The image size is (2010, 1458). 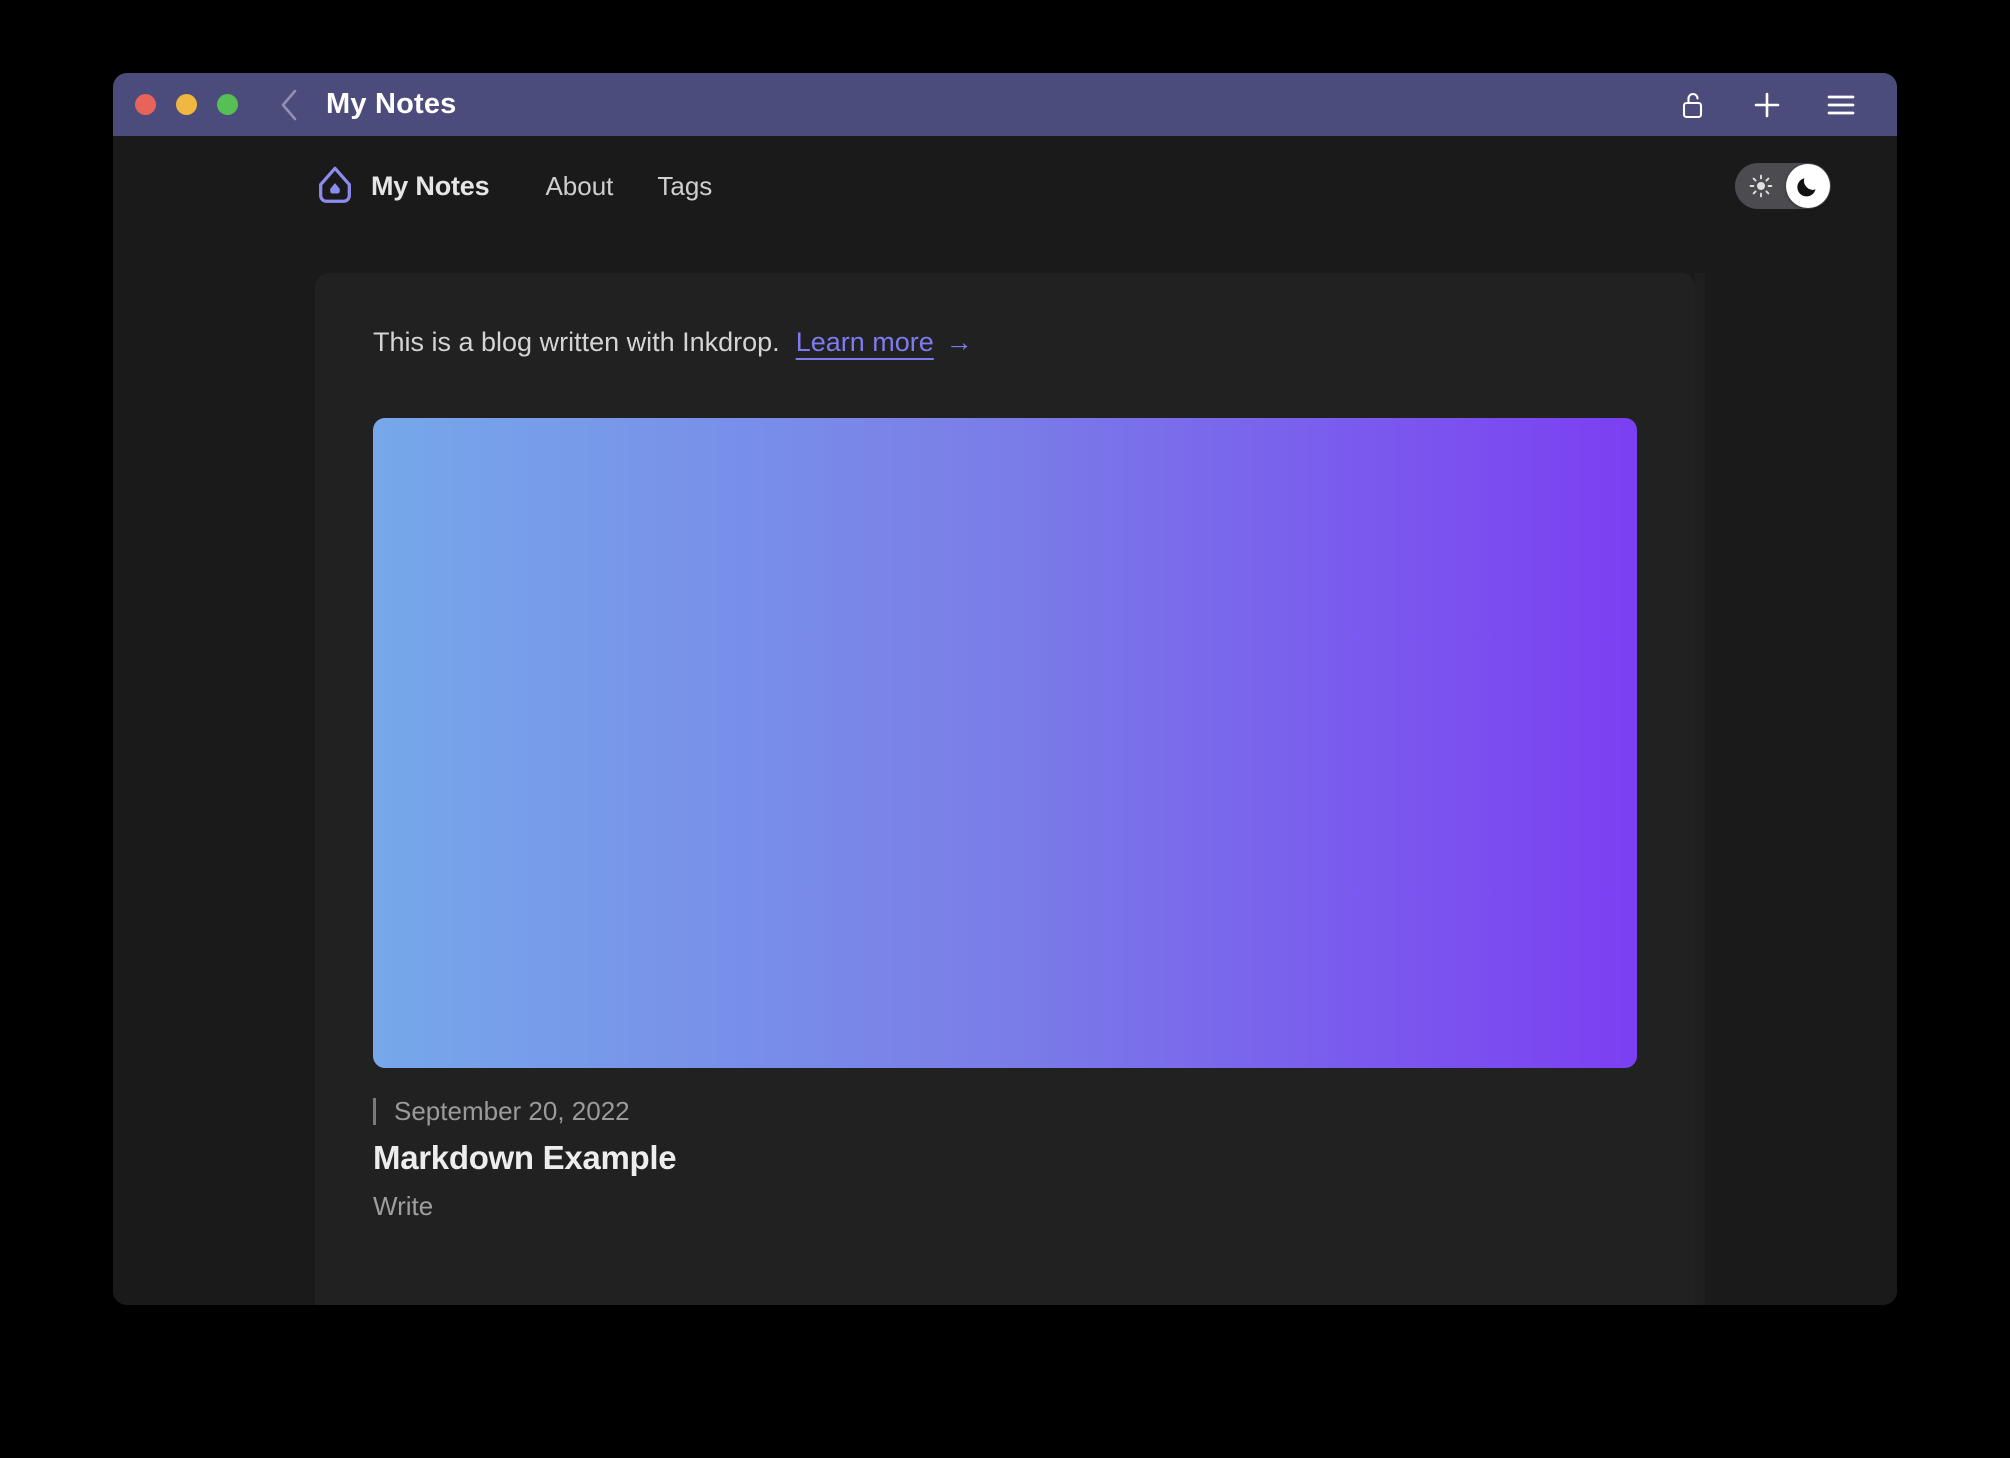 I want to click on traffic-lights, so click(x=186, y=104).